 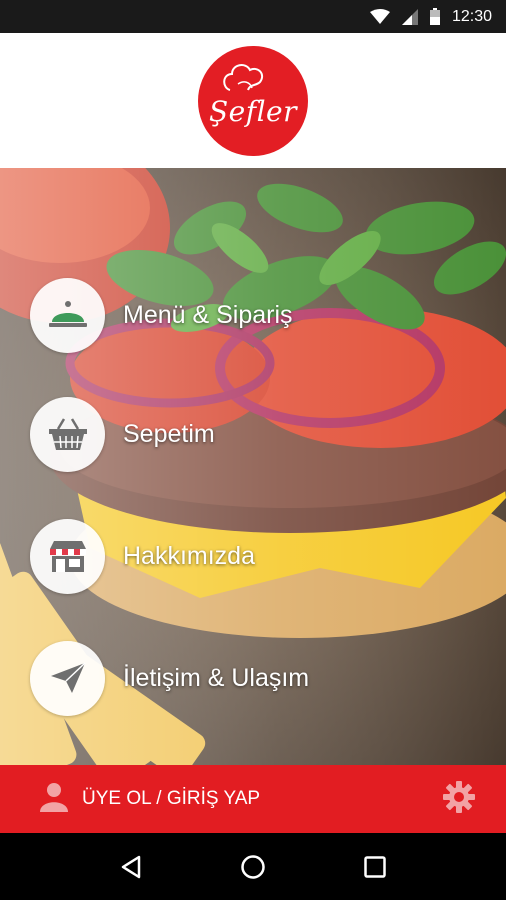 What do you see at coordinates (409, 16) in the screenshot?
I see `signal-icon` at bounding box center [409, 16].